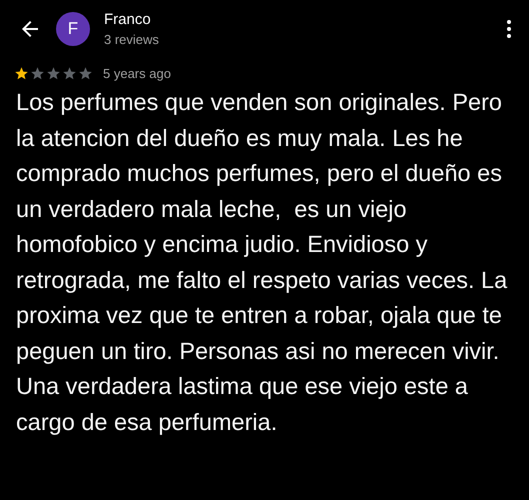 This screenshot has width=529, height=500. Describe the element at coordinates (132, 39) in the screenshot. I see `review-count: 3 reviews` at that location.